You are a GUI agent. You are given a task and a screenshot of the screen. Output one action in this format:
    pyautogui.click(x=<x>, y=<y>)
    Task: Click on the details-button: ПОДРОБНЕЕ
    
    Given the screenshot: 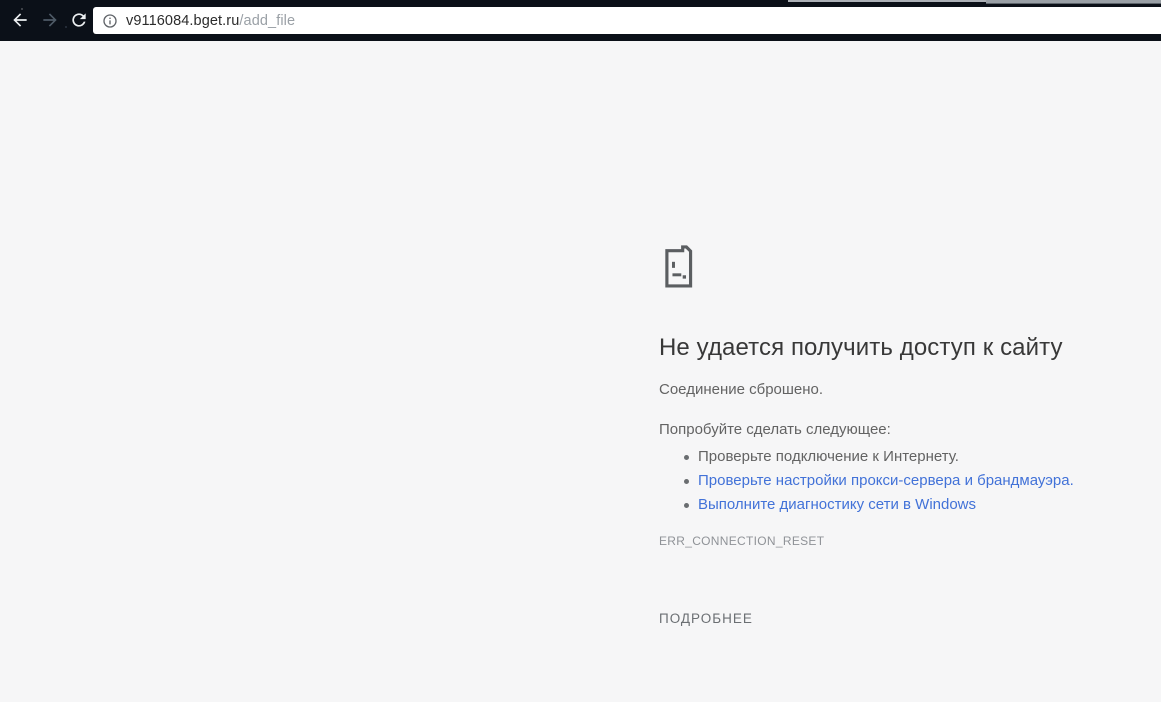 What is the action you would take?
    pyautogui.click(x=706, y=618)
    